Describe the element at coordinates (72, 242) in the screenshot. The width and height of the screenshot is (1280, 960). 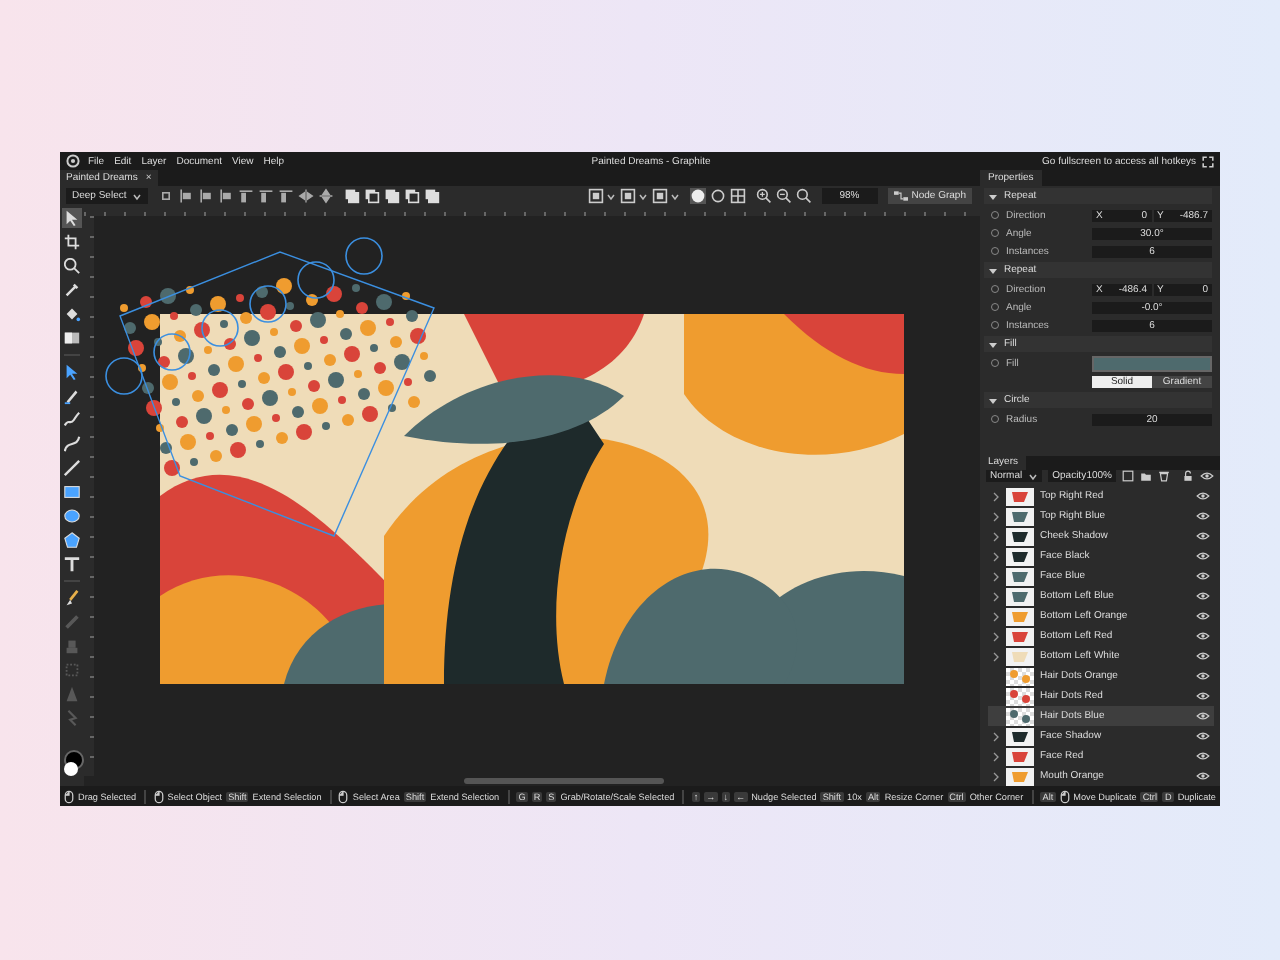
I see `crop-icon` at that location.